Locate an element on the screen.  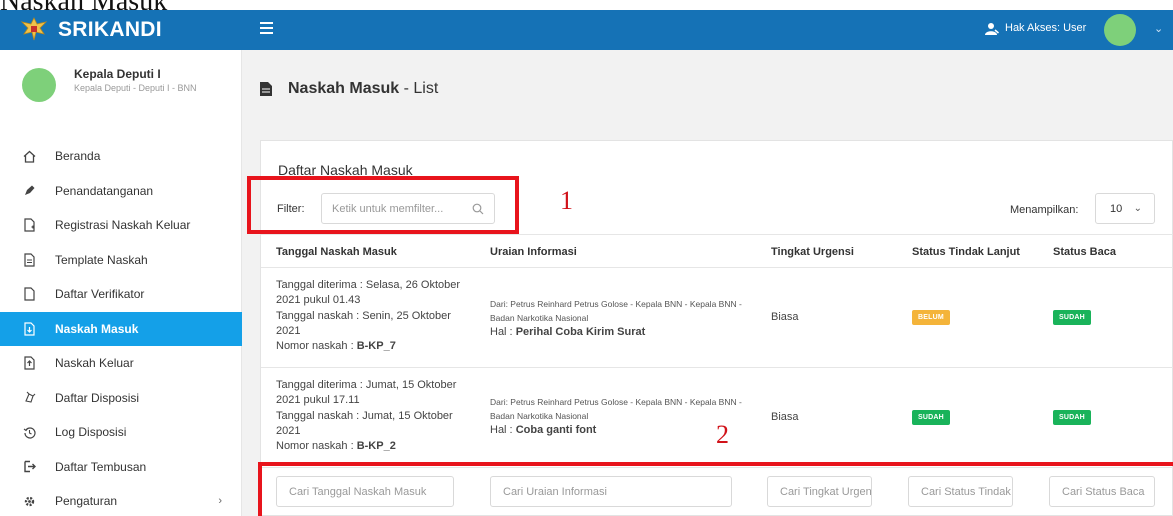
sidebar-item-label: Naskah Keluar is located at coordinates (94, 363).